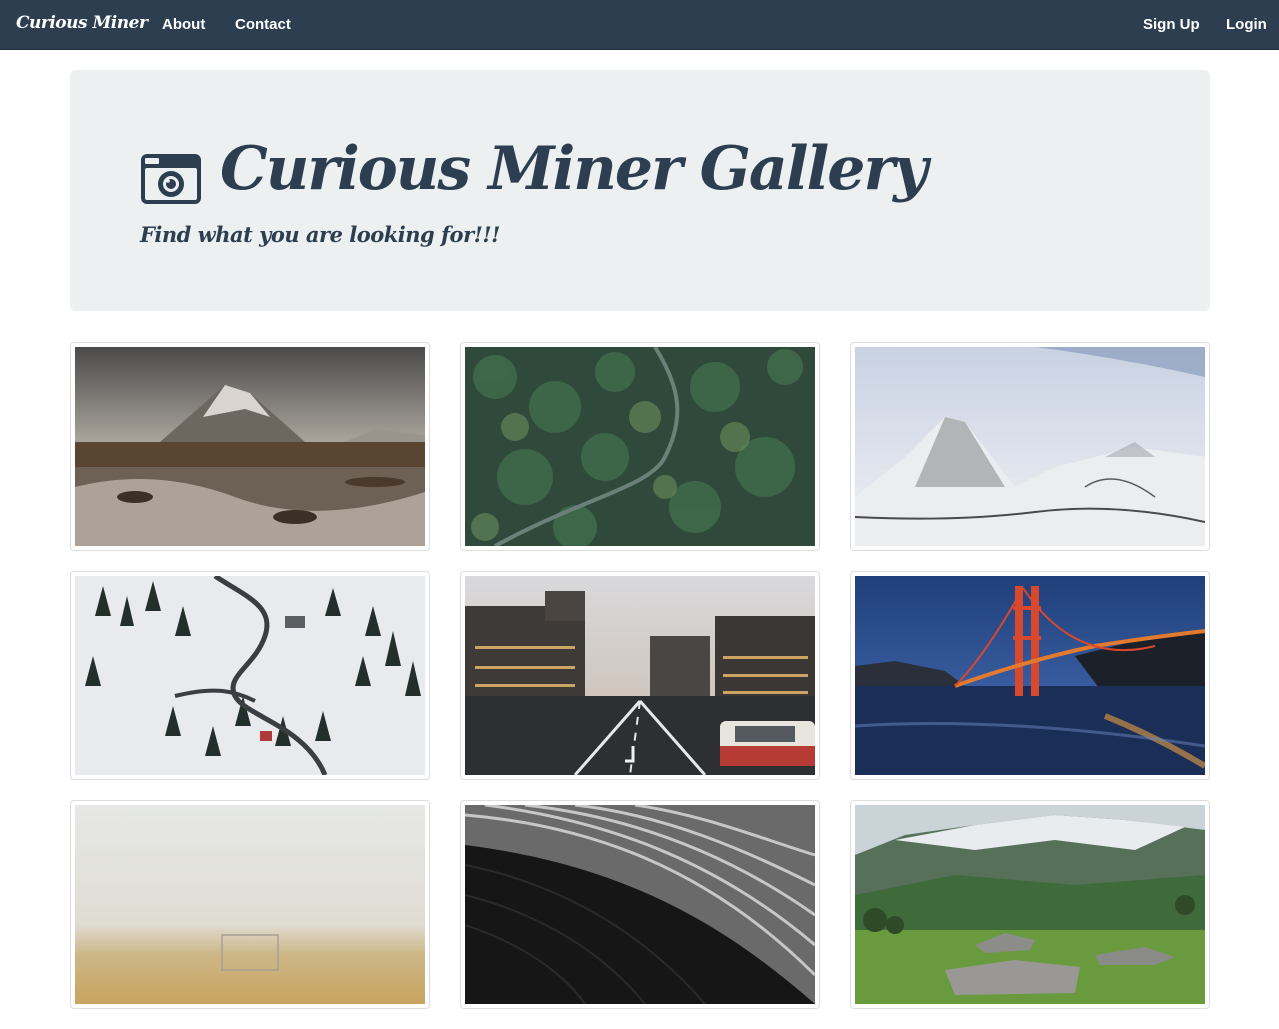 This screenshot has width=1279, height=1029. I want to click on gallery-thumbnail-snow-covered-mountains, so click(1030, 446).